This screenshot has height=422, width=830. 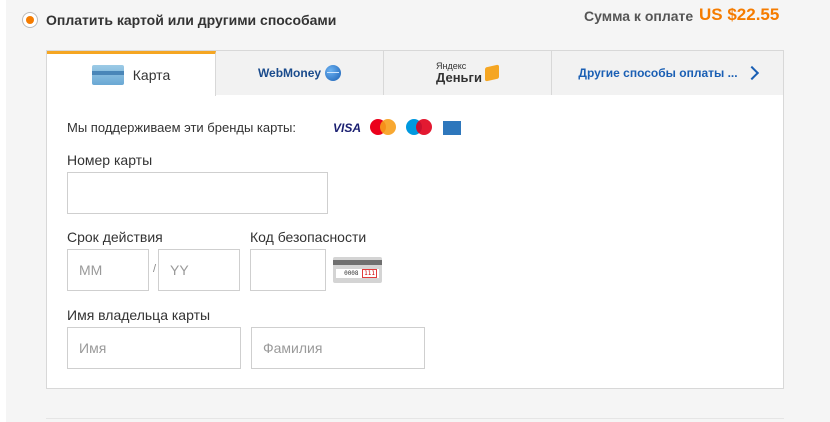 I want to click on amount-value: US $22.55, so click(x=739, y=14).